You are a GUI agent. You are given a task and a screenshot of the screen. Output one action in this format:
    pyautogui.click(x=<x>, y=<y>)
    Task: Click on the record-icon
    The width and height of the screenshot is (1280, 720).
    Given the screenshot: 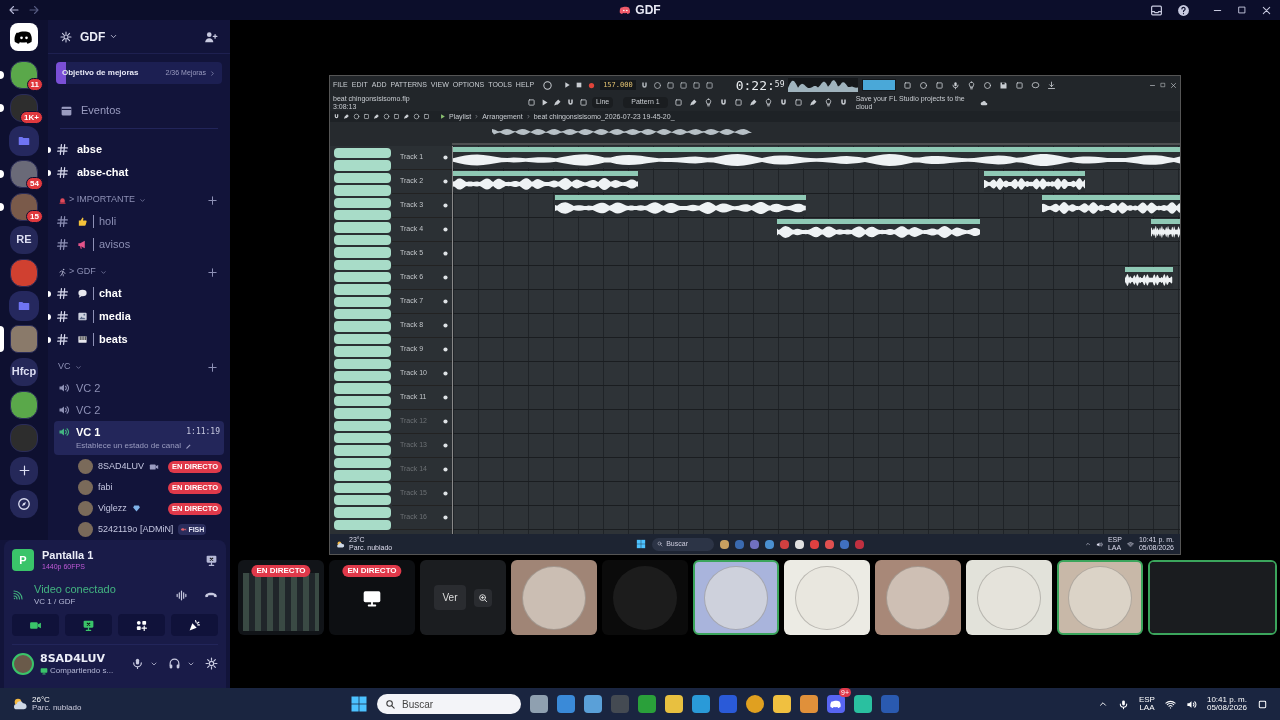 What is the action you would take?
    pyautogui.click(x=592, y=85)
    